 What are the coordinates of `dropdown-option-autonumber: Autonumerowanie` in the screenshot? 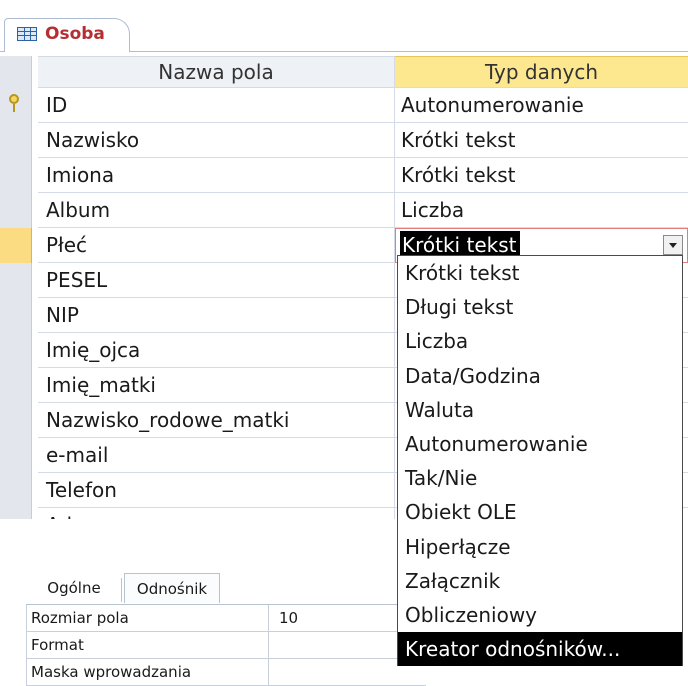 It's located at (540, 444).